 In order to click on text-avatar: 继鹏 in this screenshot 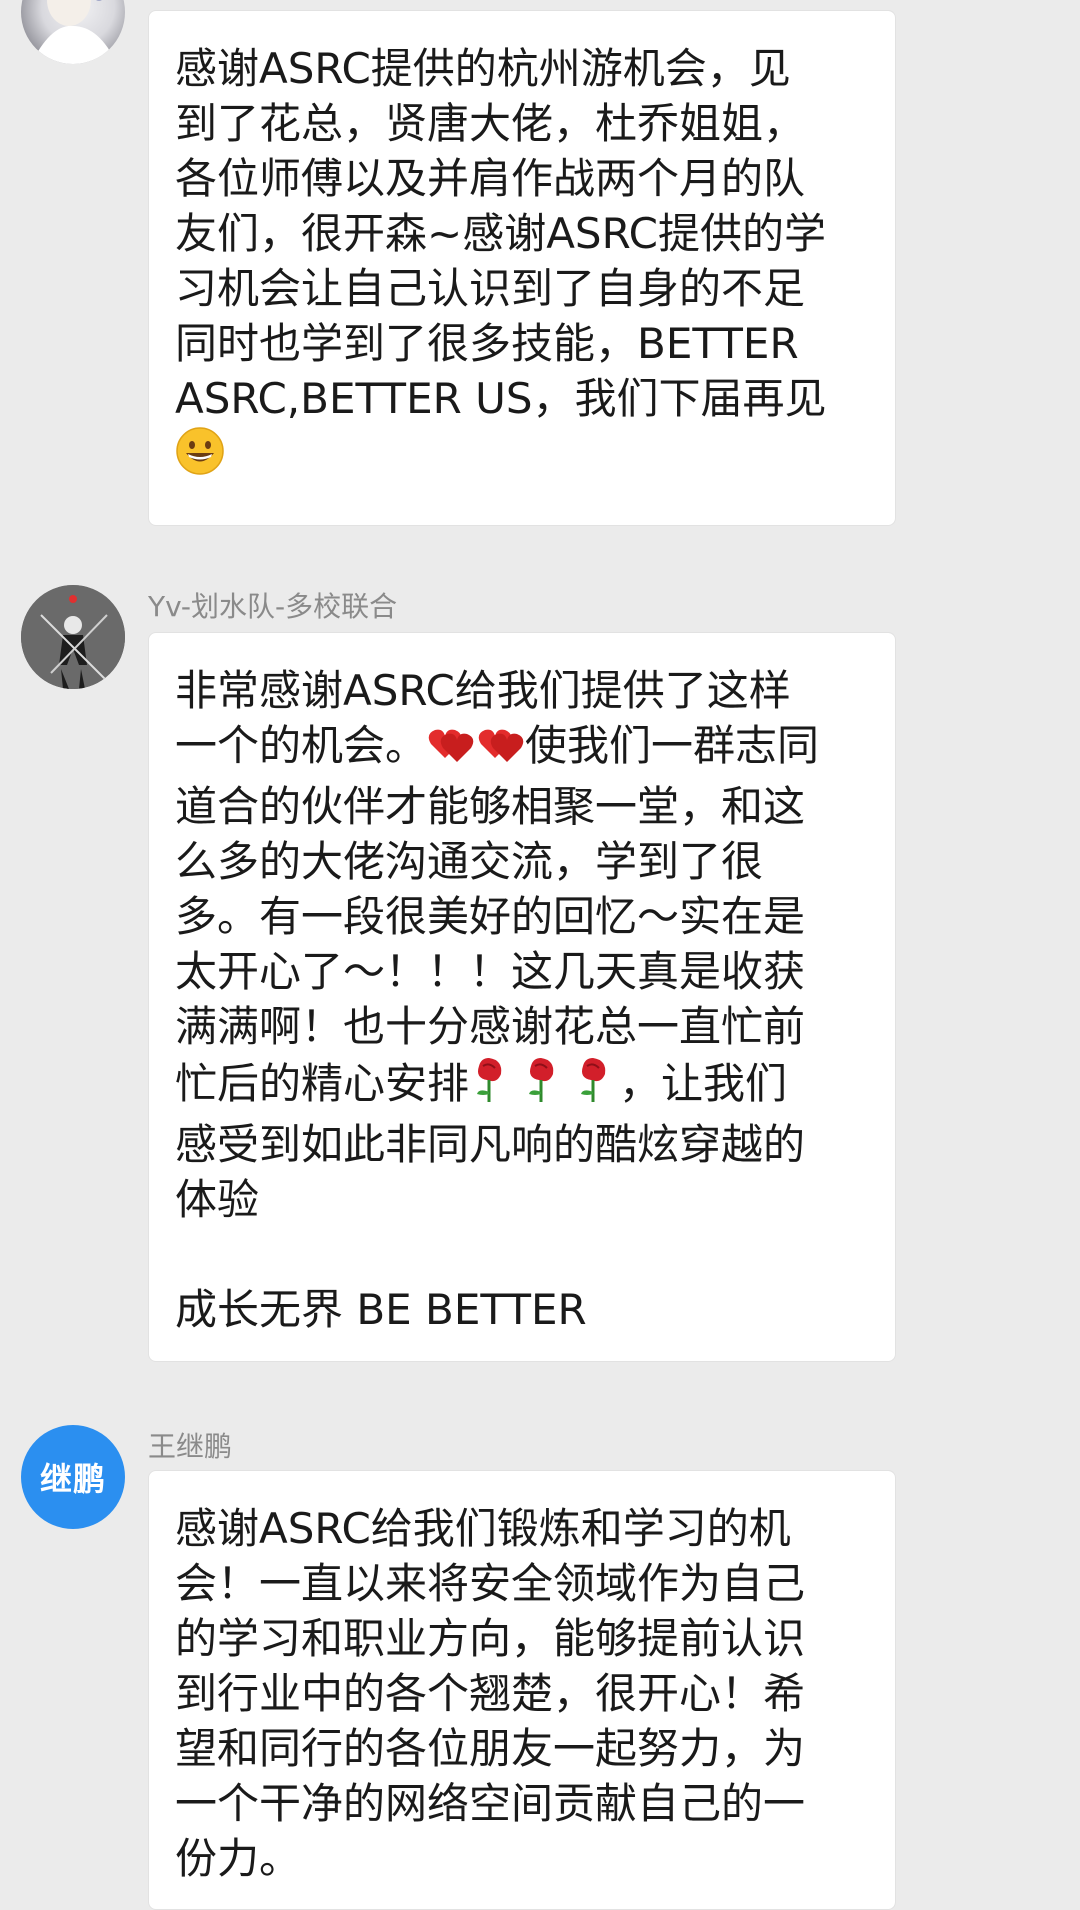, I will do `click(73, 1477)`.